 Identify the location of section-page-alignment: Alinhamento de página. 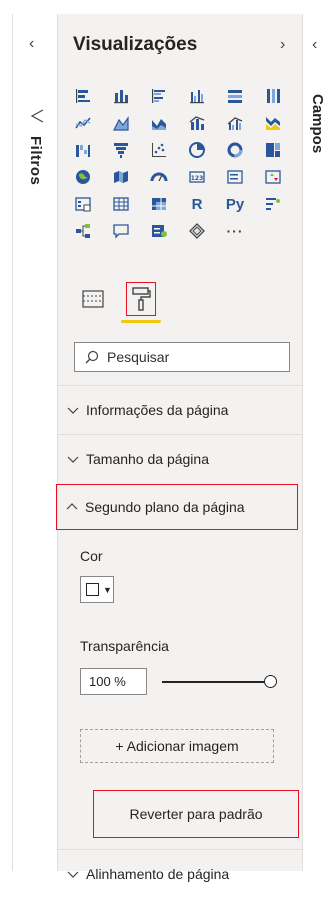
(180, 873).